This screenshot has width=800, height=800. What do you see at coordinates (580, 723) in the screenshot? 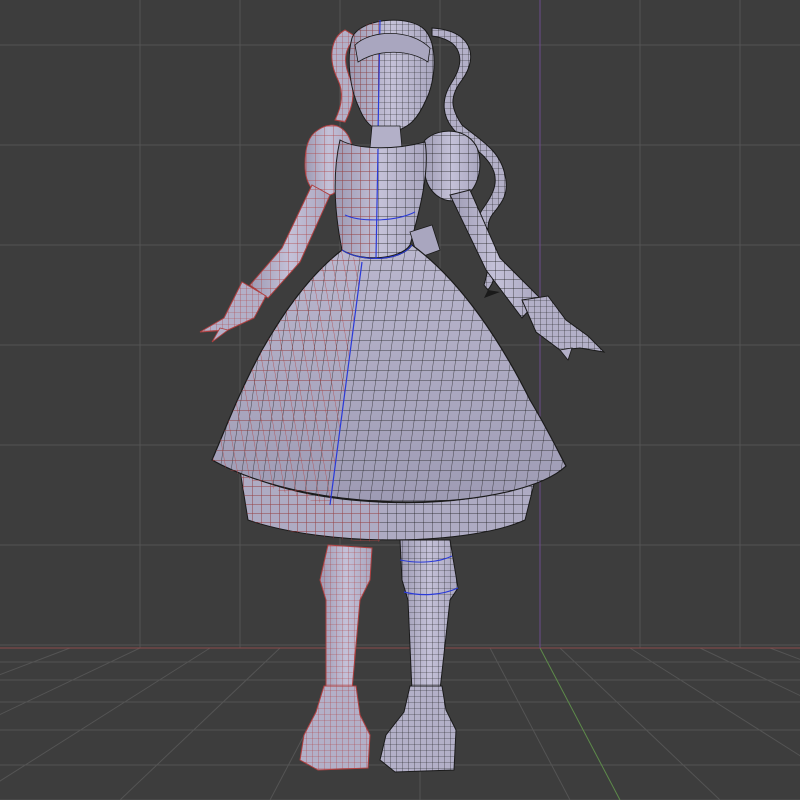
I see `axis-y-line` at bounding box center [580, 723].